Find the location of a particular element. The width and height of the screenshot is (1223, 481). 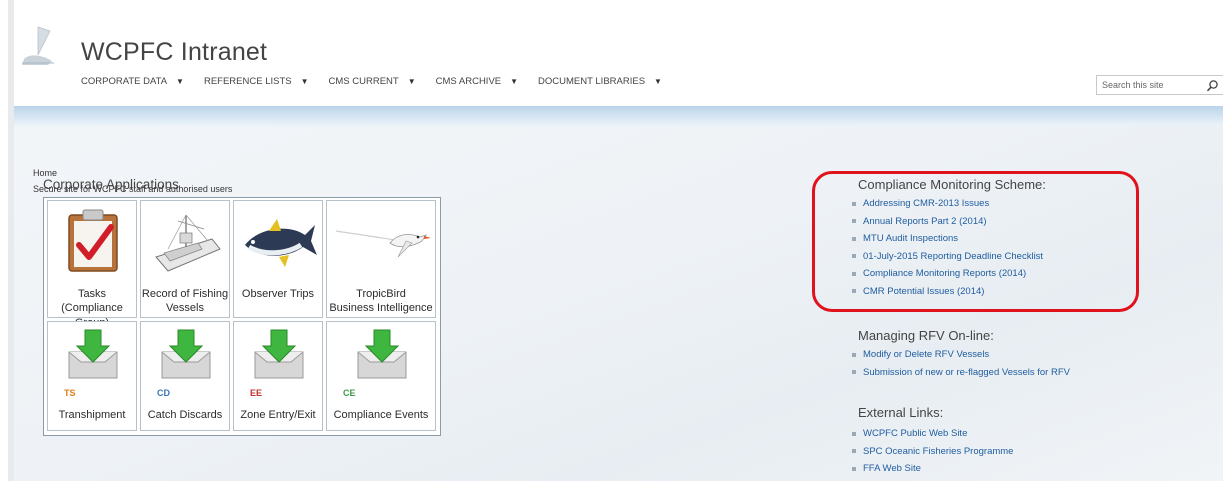

nav-label: CORPORATE DATA is located at coordinates (124, 81).